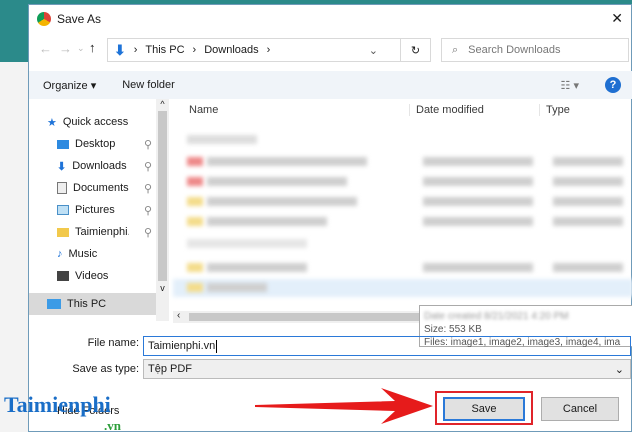 This screenshot has width=632, height=433. I want to click on tooltip-size: Size: 553 KB, so click(453, 329).